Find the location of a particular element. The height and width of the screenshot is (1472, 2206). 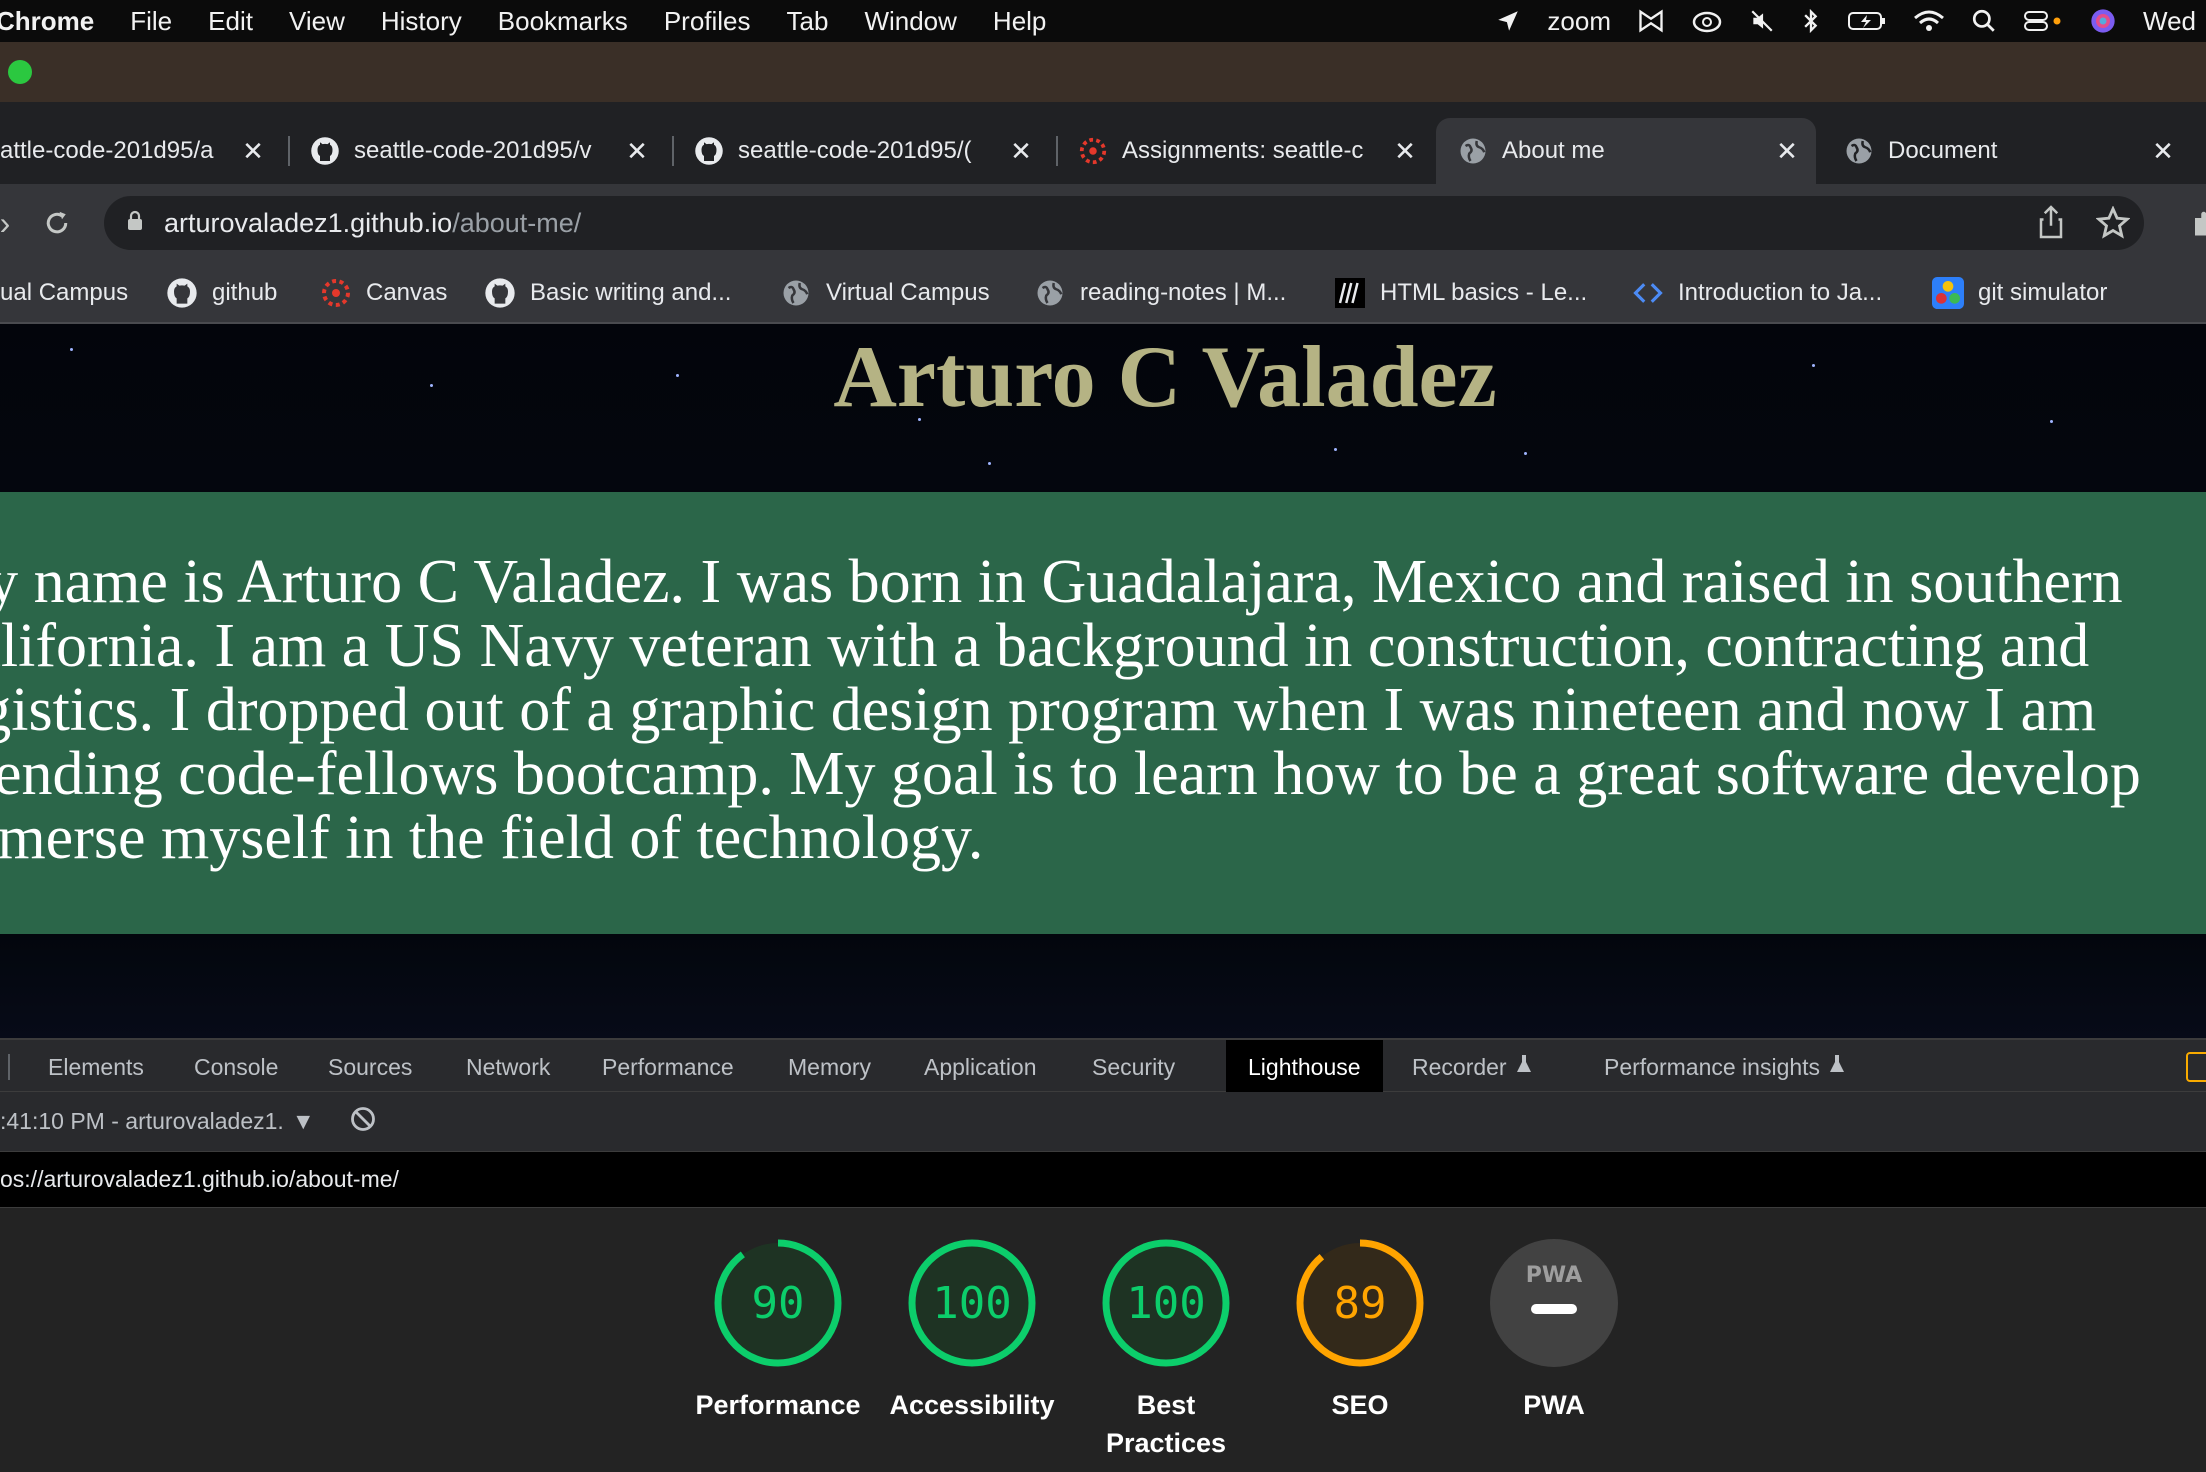

devtools-tab-sources: Sources is located at coordinates (370, 1067).